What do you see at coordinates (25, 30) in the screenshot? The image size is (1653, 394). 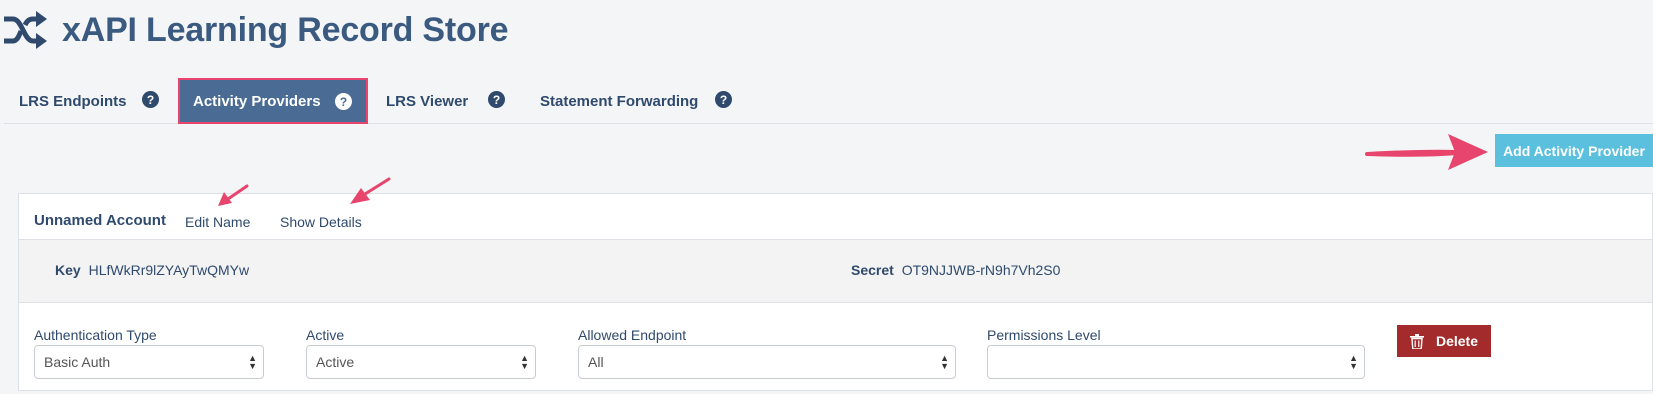 I see `shuffle-icon` at bounding box center [25, 30].